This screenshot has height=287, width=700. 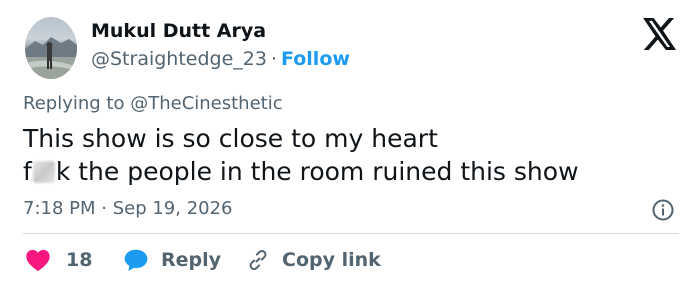 I want to click on heart-icon, so click(x=38, y=260).